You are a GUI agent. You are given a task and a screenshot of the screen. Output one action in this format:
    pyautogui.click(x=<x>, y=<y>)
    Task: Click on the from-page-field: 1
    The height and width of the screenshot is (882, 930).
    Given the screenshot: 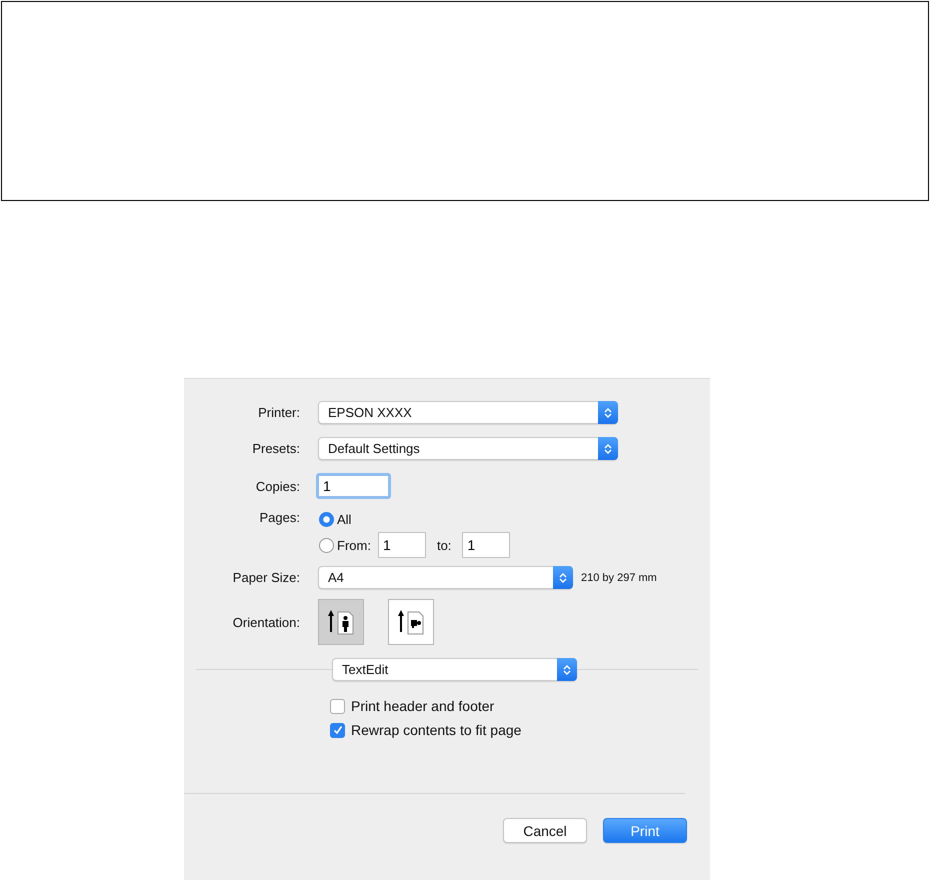 What is the action you would take?
    pyautogui.click(x=402, y=545)
    